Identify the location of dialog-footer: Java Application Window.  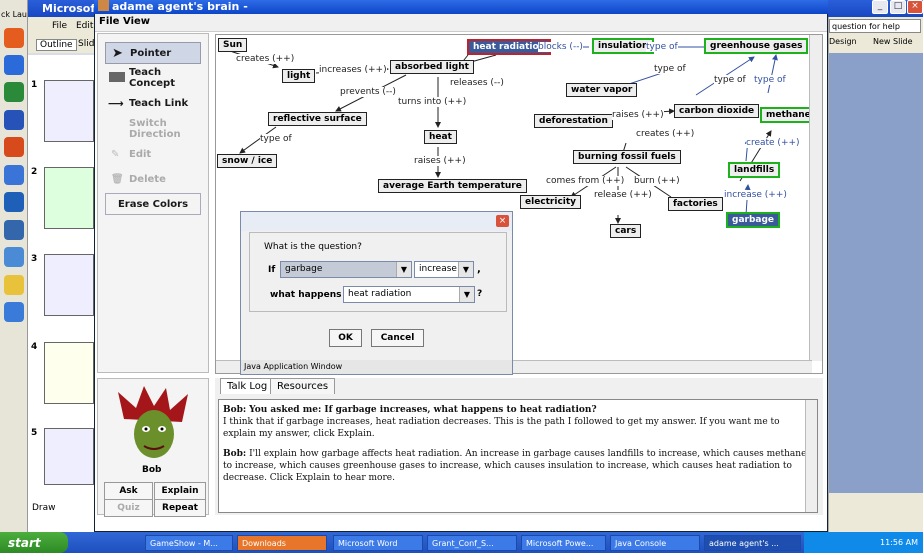
(376, 367).